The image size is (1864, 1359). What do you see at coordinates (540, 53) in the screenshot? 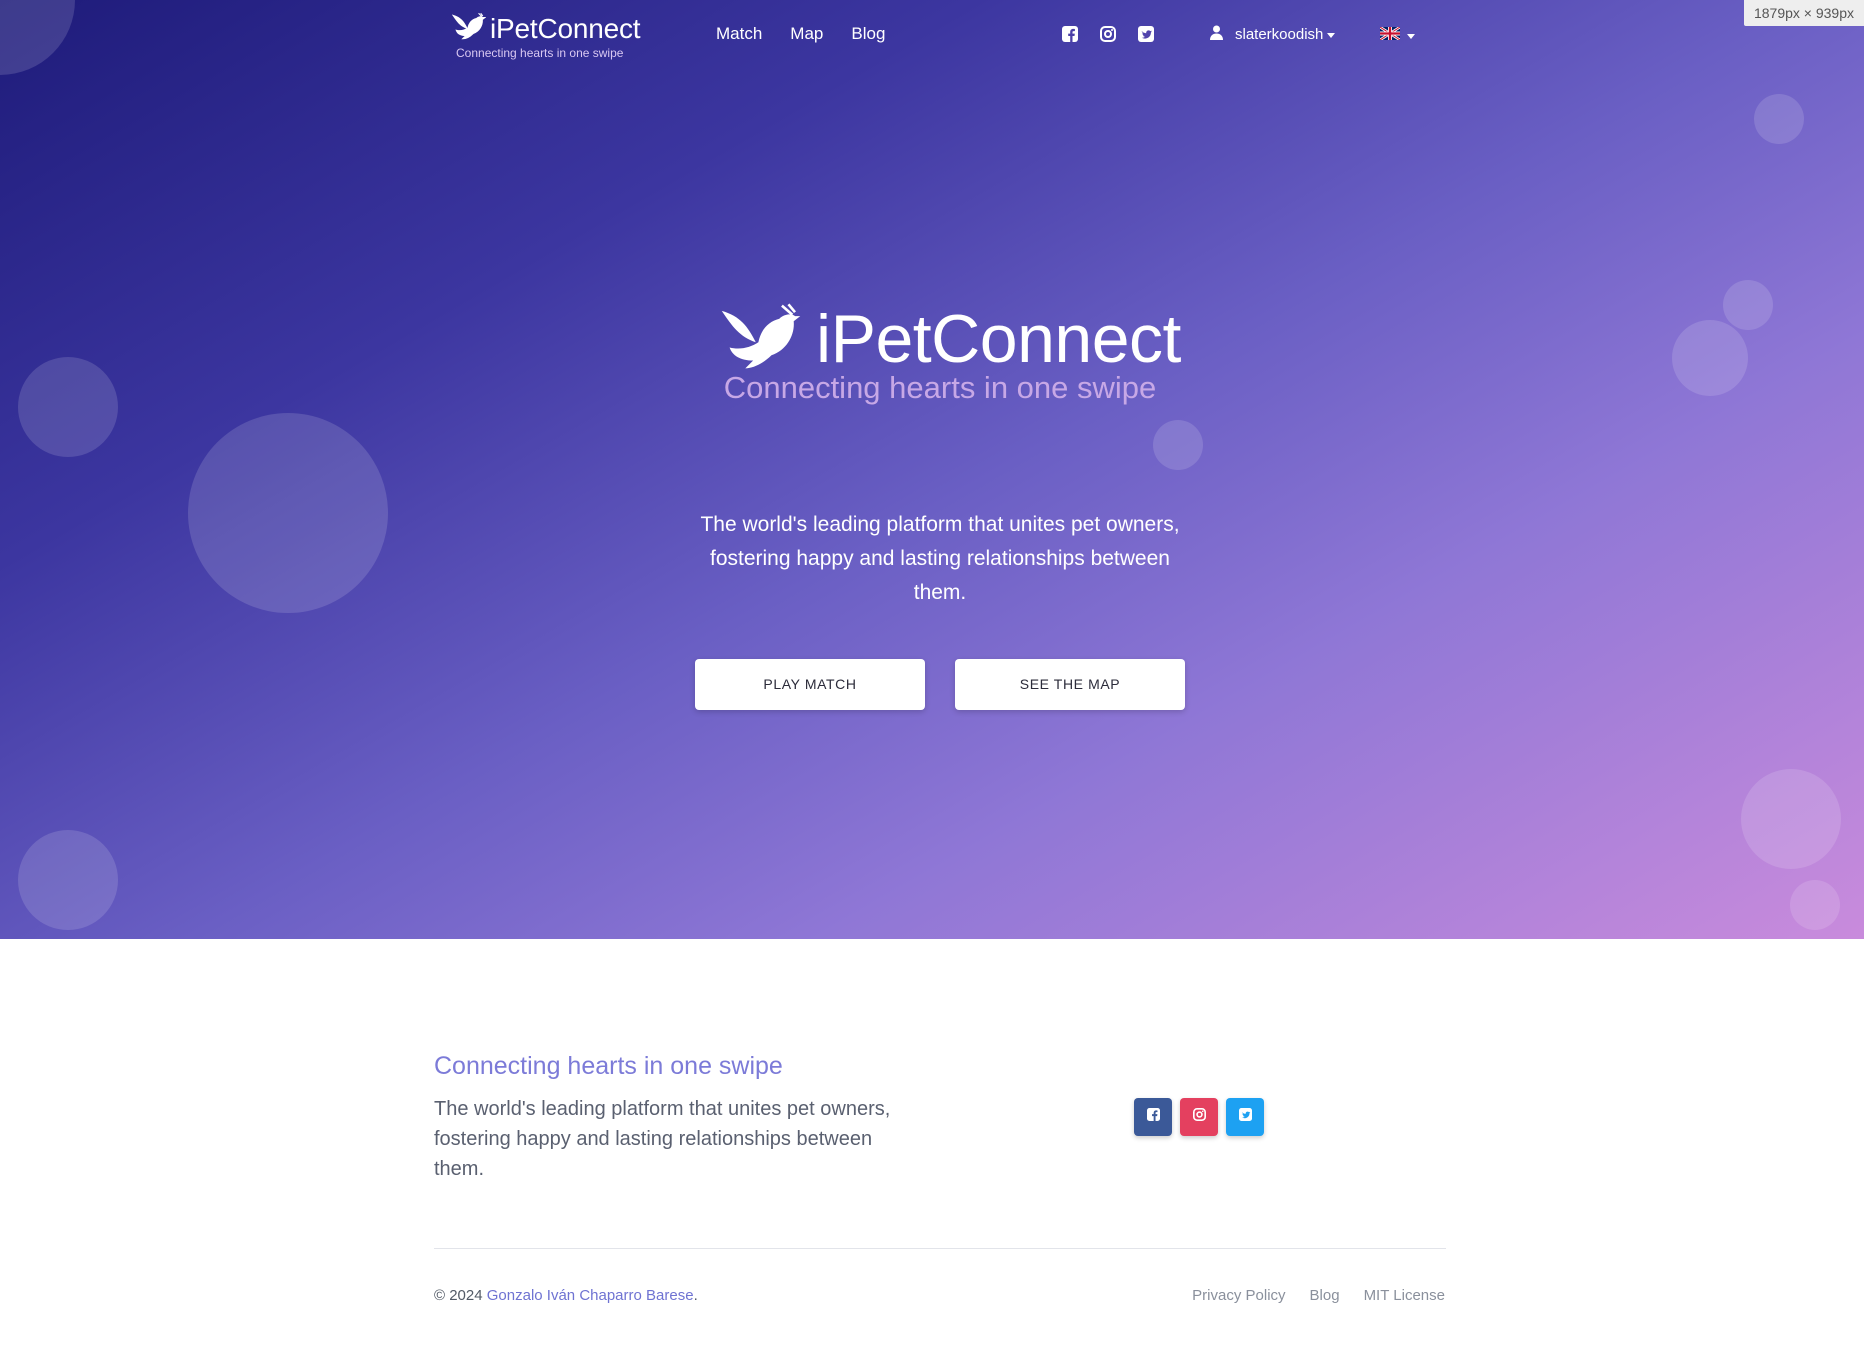
I see `brand-subtitle: Connecting hearts in one swipe` at bounding box center [540, 53].